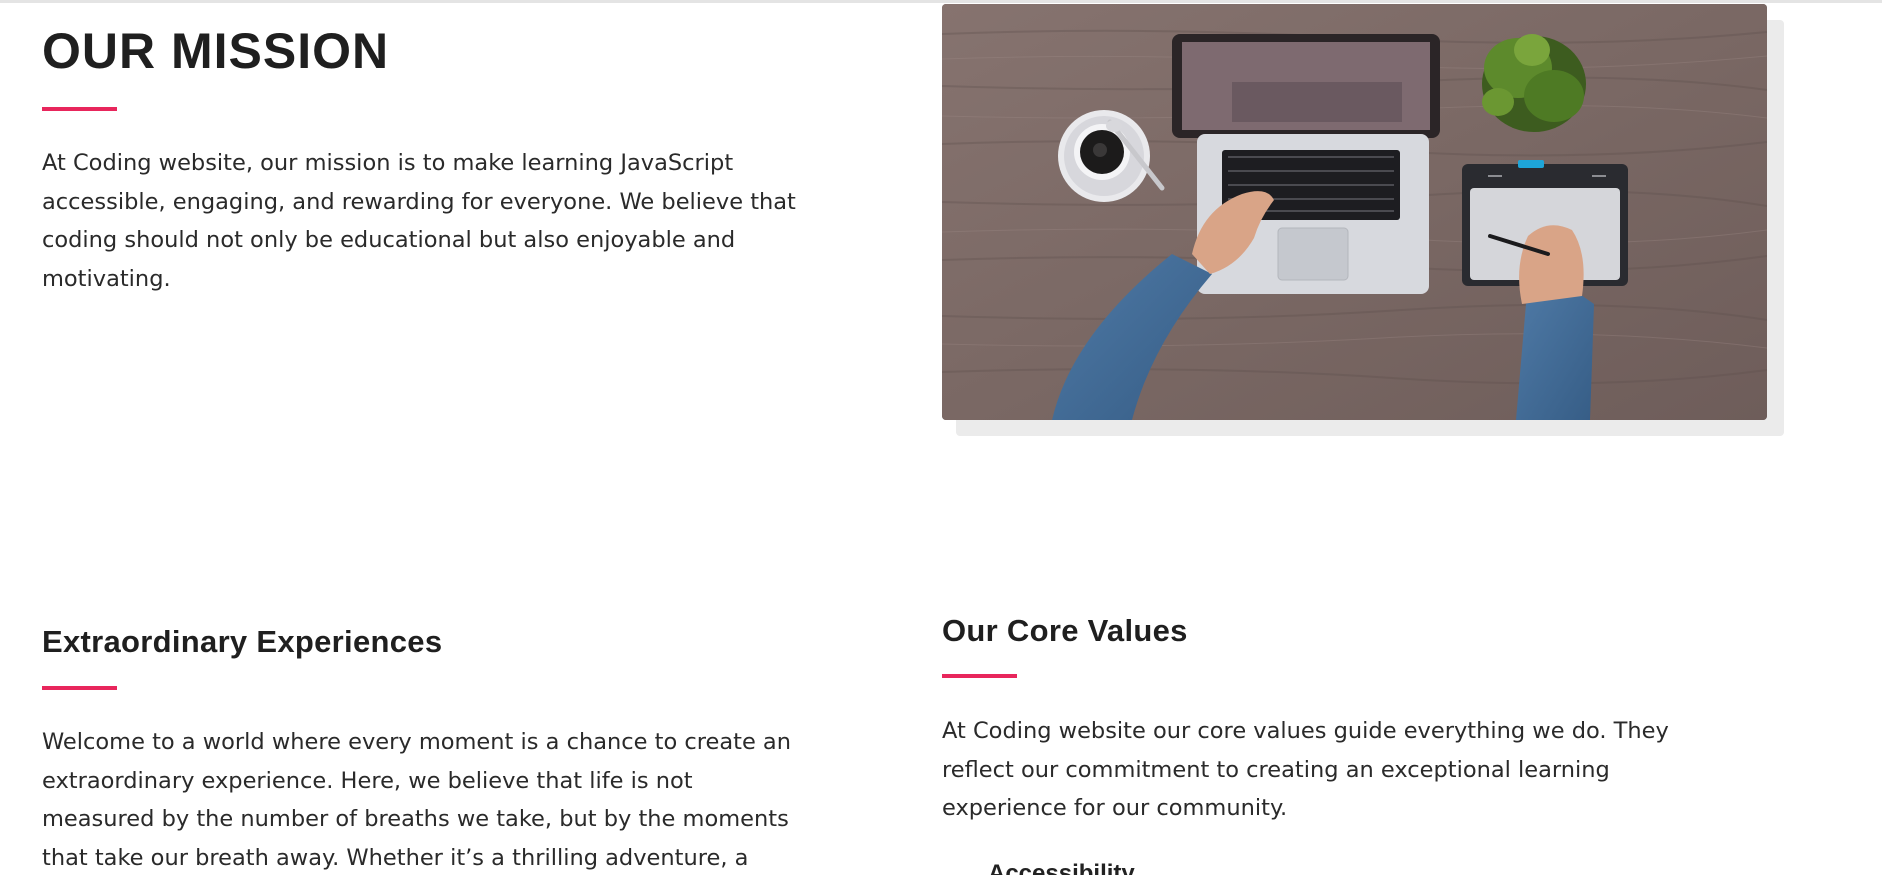 The height and width of the screenshot is (875, 1882). I want to click on experiences-heading: Extraordinary Experiences, so click(242, 641).